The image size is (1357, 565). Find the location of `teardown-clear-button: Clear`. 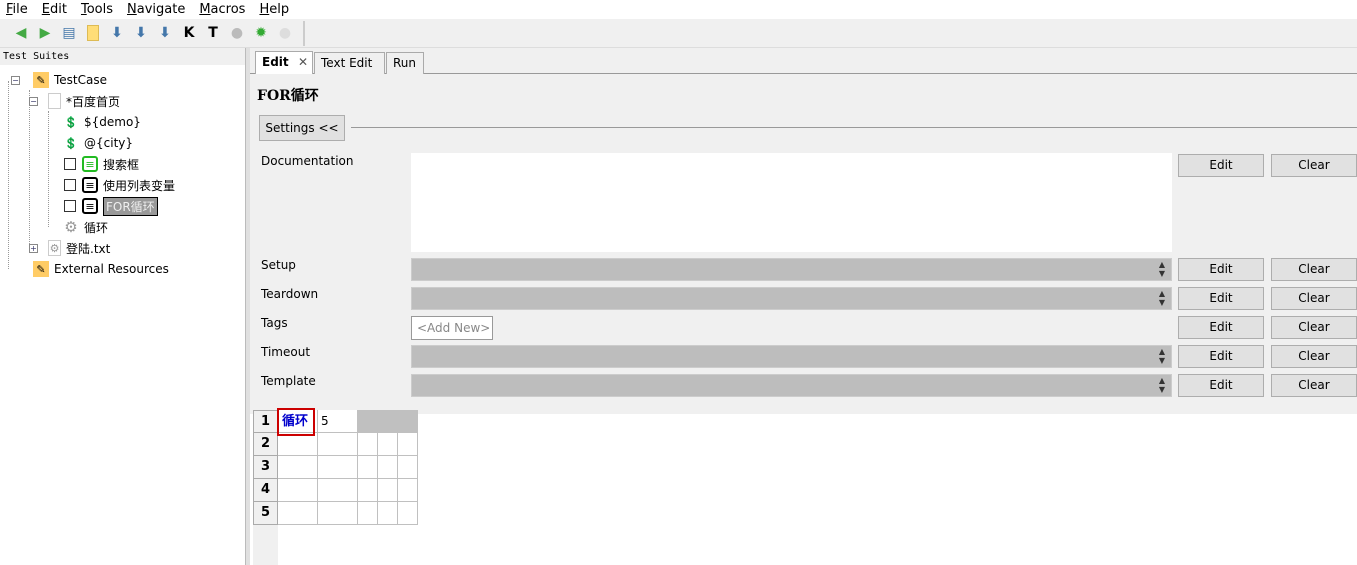

teardown-clear-button: Clear is located at coordinates (1314, 298).